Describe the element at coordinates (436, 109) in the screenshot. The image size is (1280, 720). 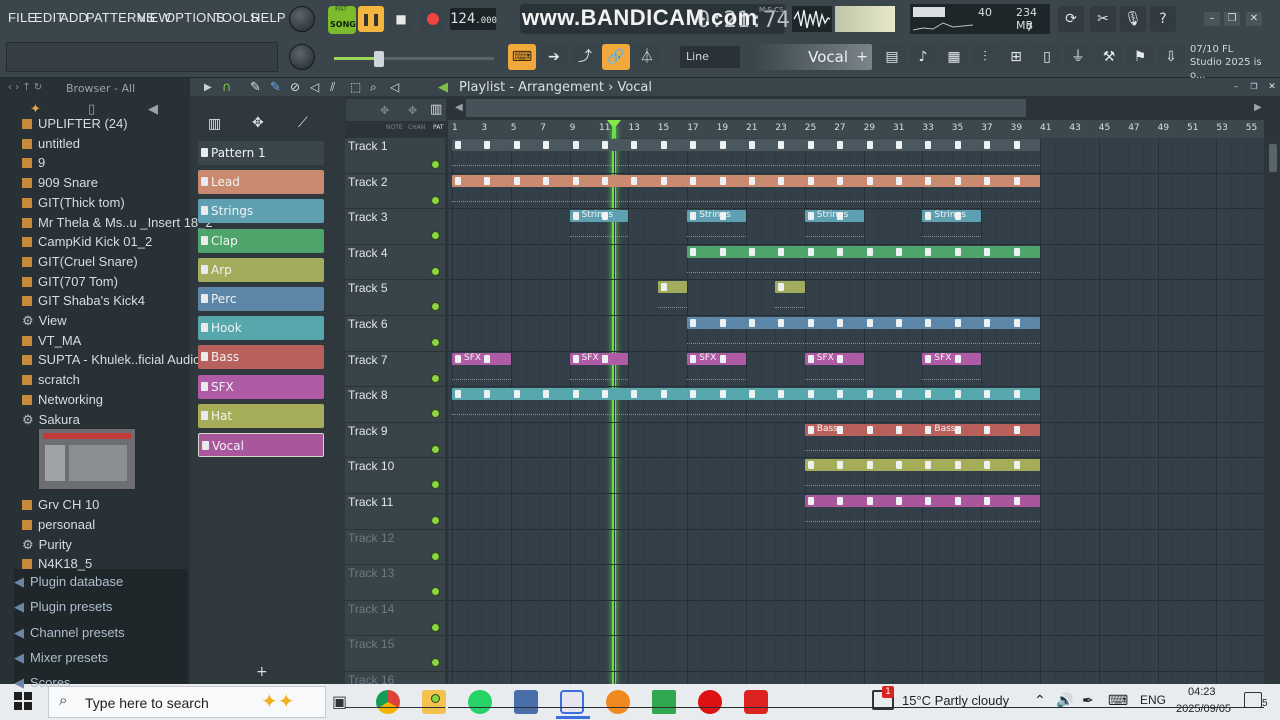
I see `piano-keys-icon: ▥` at that location.